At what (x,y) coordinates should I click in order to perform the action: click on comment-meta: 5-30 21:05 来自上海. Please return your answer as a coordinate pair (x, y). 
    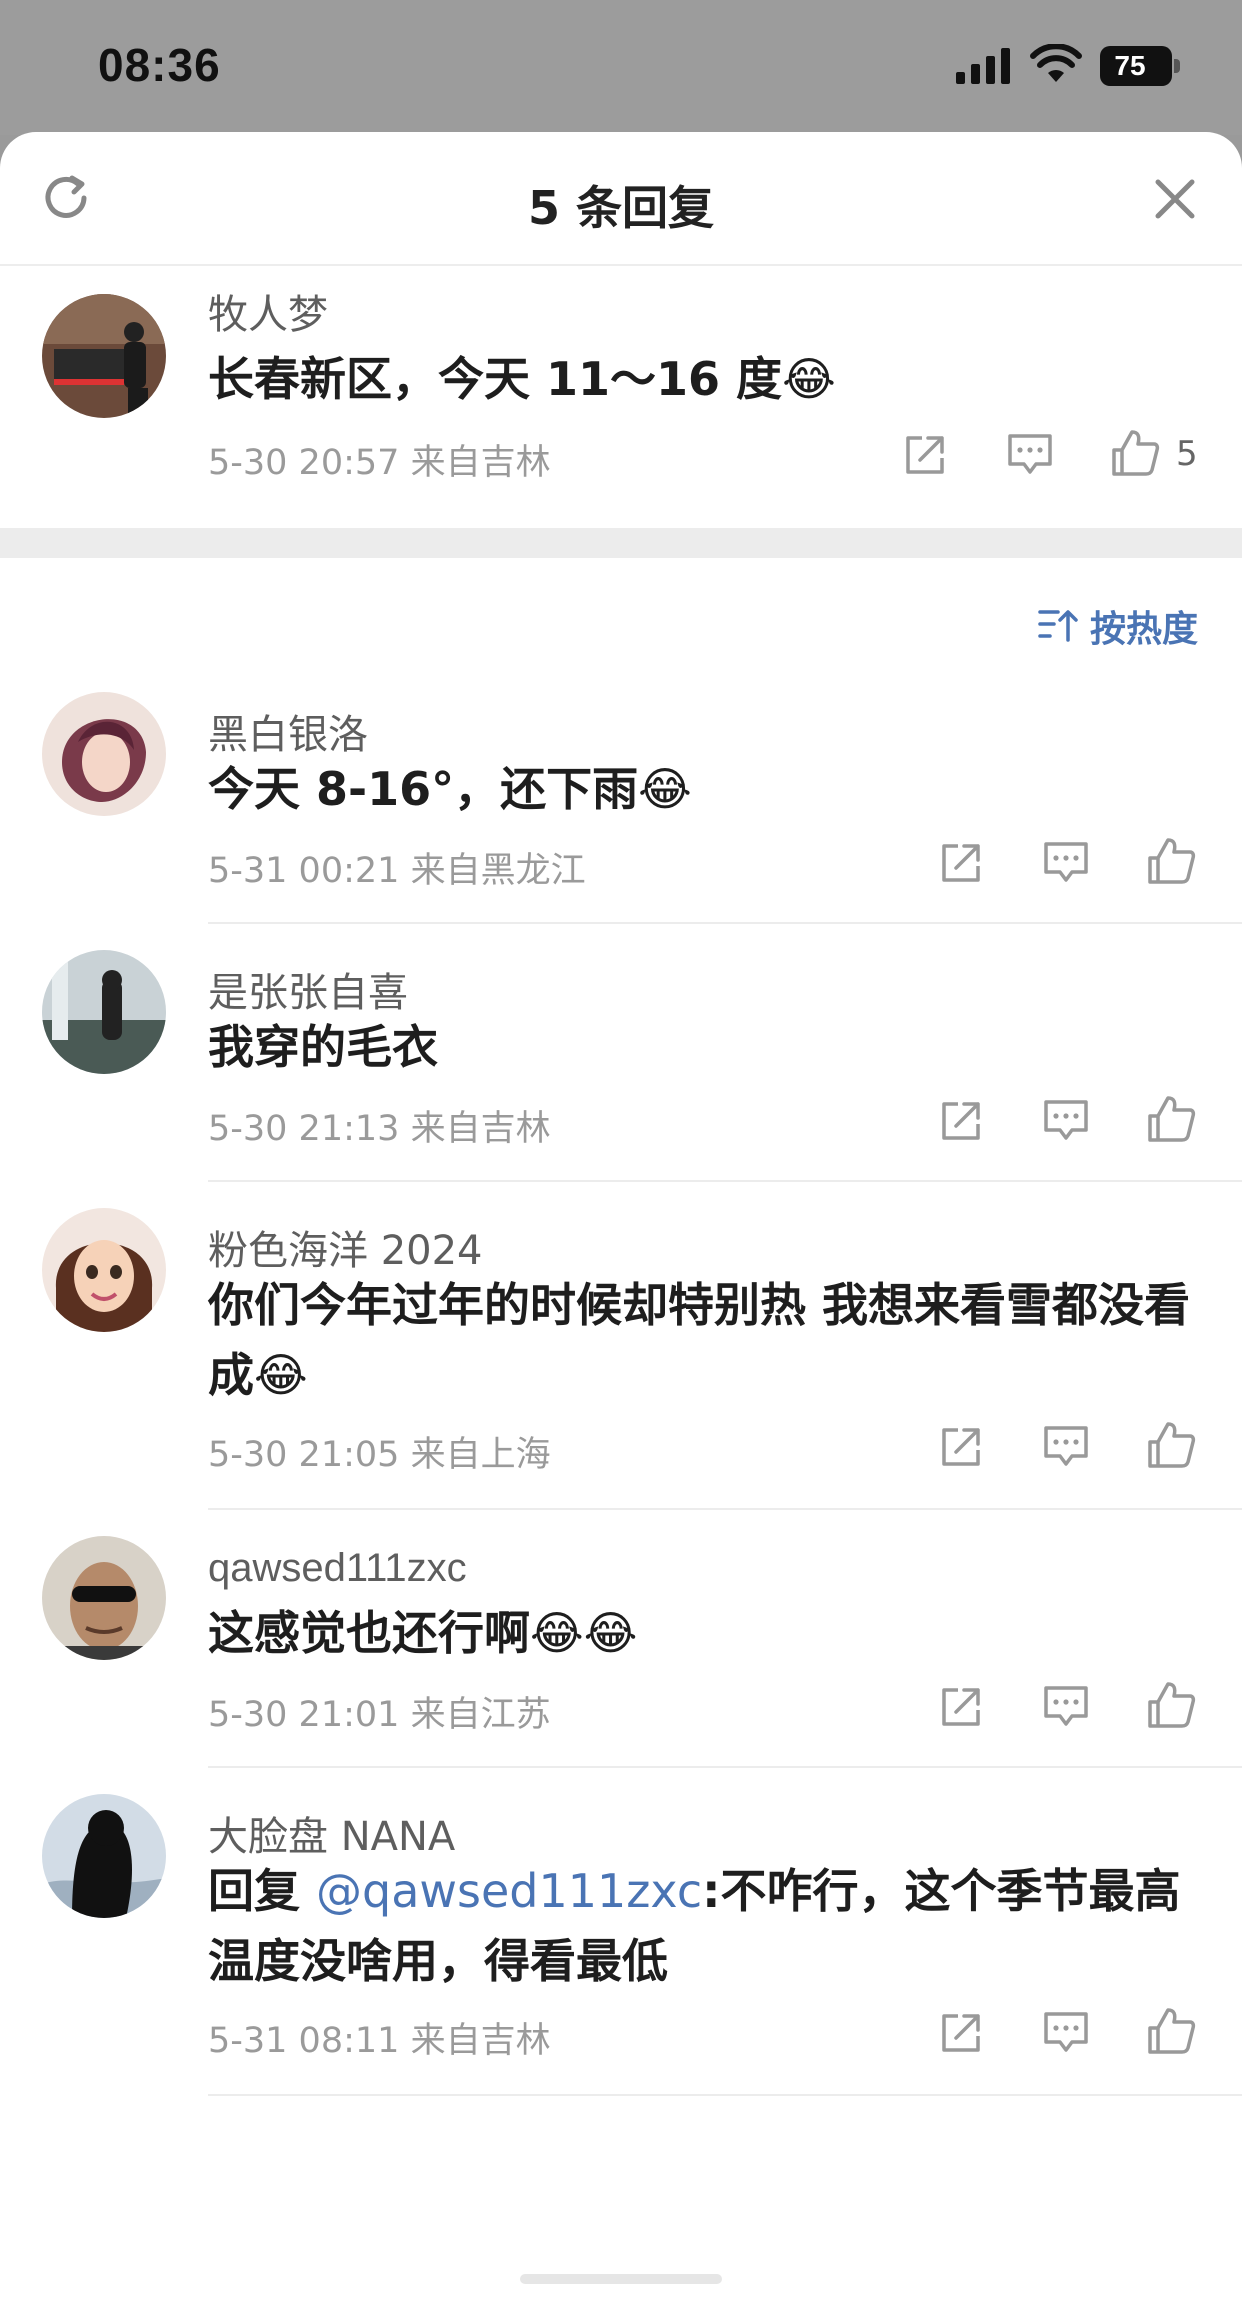
    Looking at the image, I should click on (379, 1451).